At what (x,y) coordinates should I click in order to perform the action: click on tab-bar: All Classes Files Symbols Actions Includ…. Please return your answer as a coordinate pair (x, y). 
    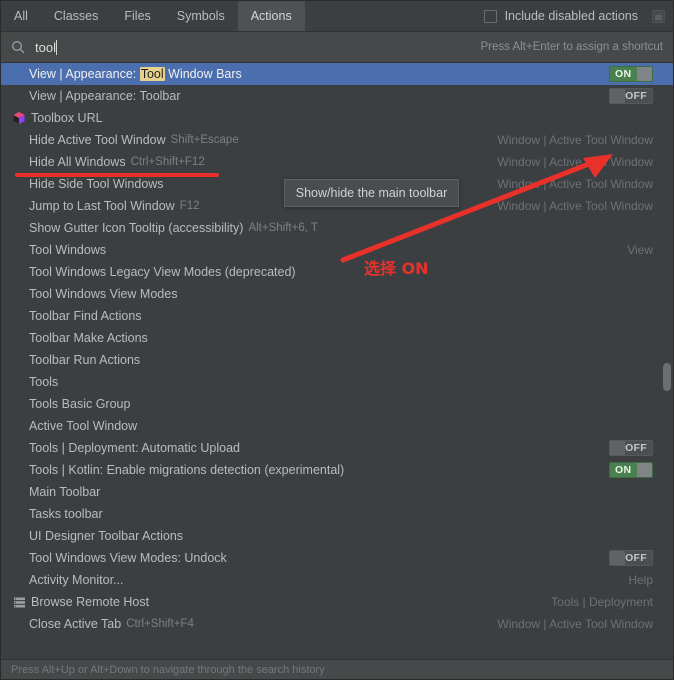
    Looking at the image, I should click on (337, 16).